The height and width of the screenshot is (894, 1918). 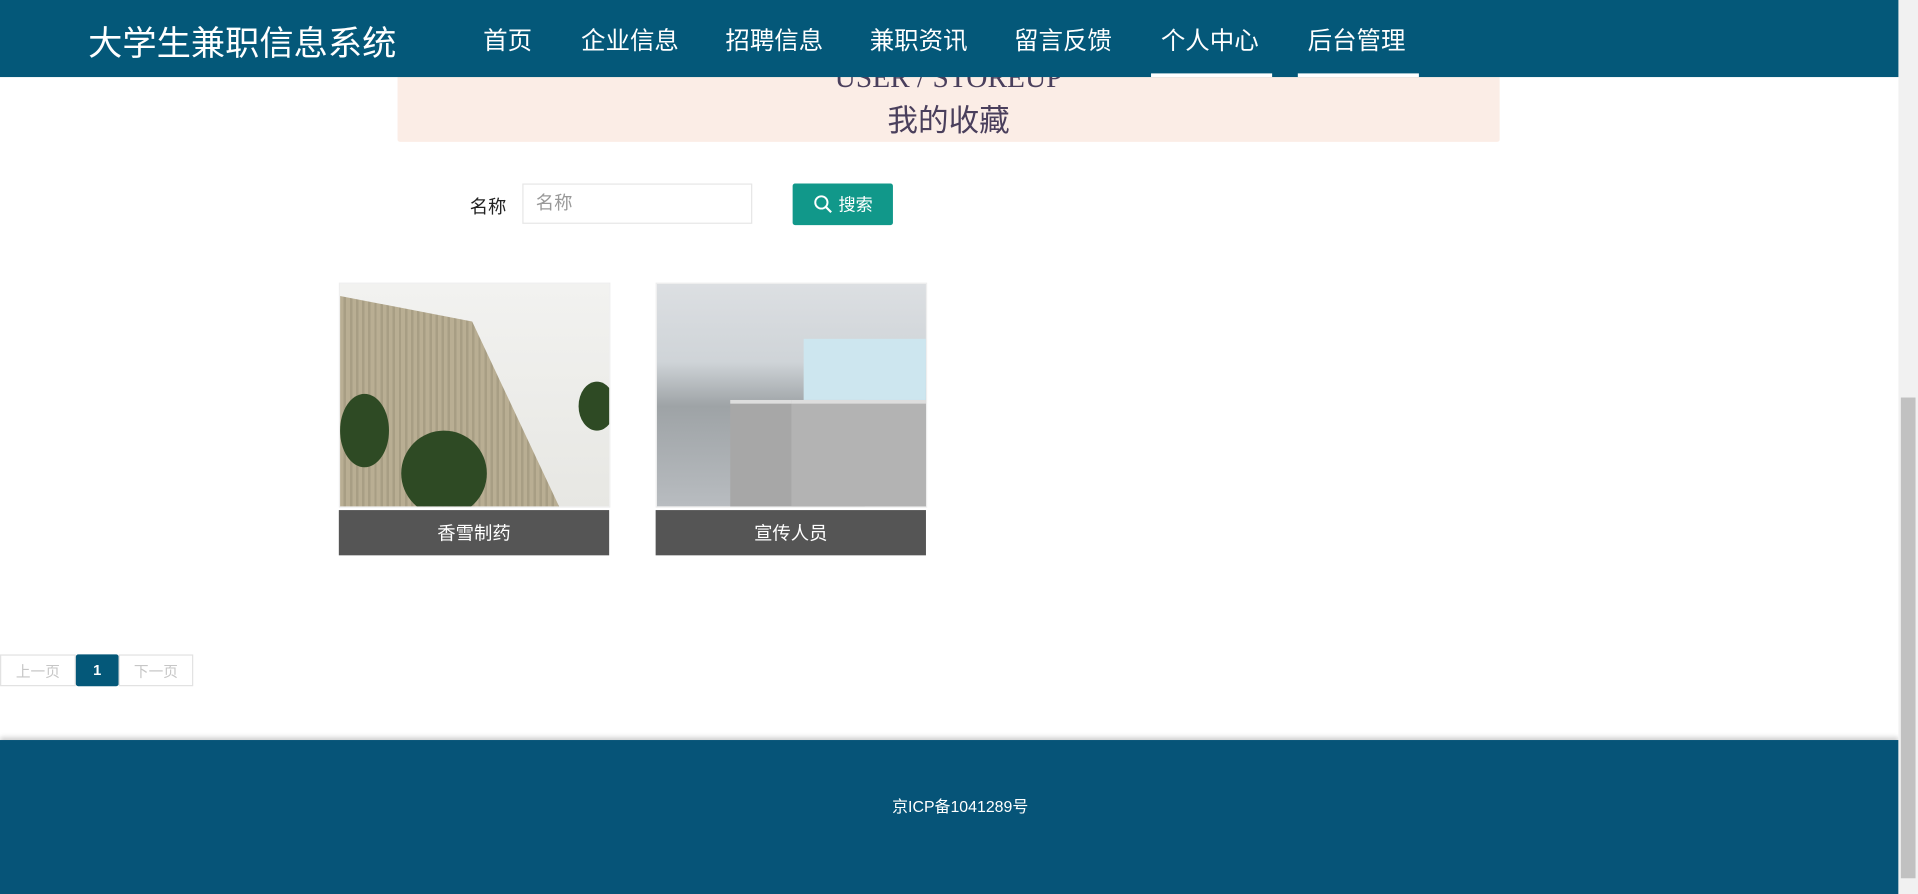 I want to click on search-icon, so click(x=822, y=204).